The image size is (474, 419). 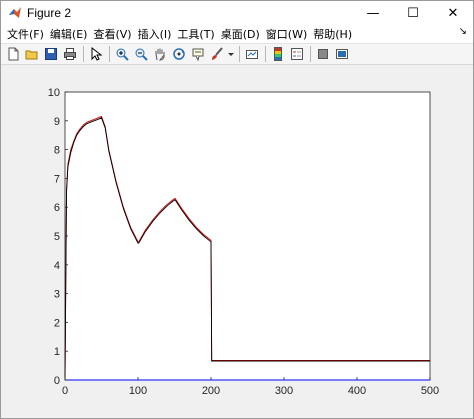 I want to click on zoom-out-button, so click(x=141, y=54).